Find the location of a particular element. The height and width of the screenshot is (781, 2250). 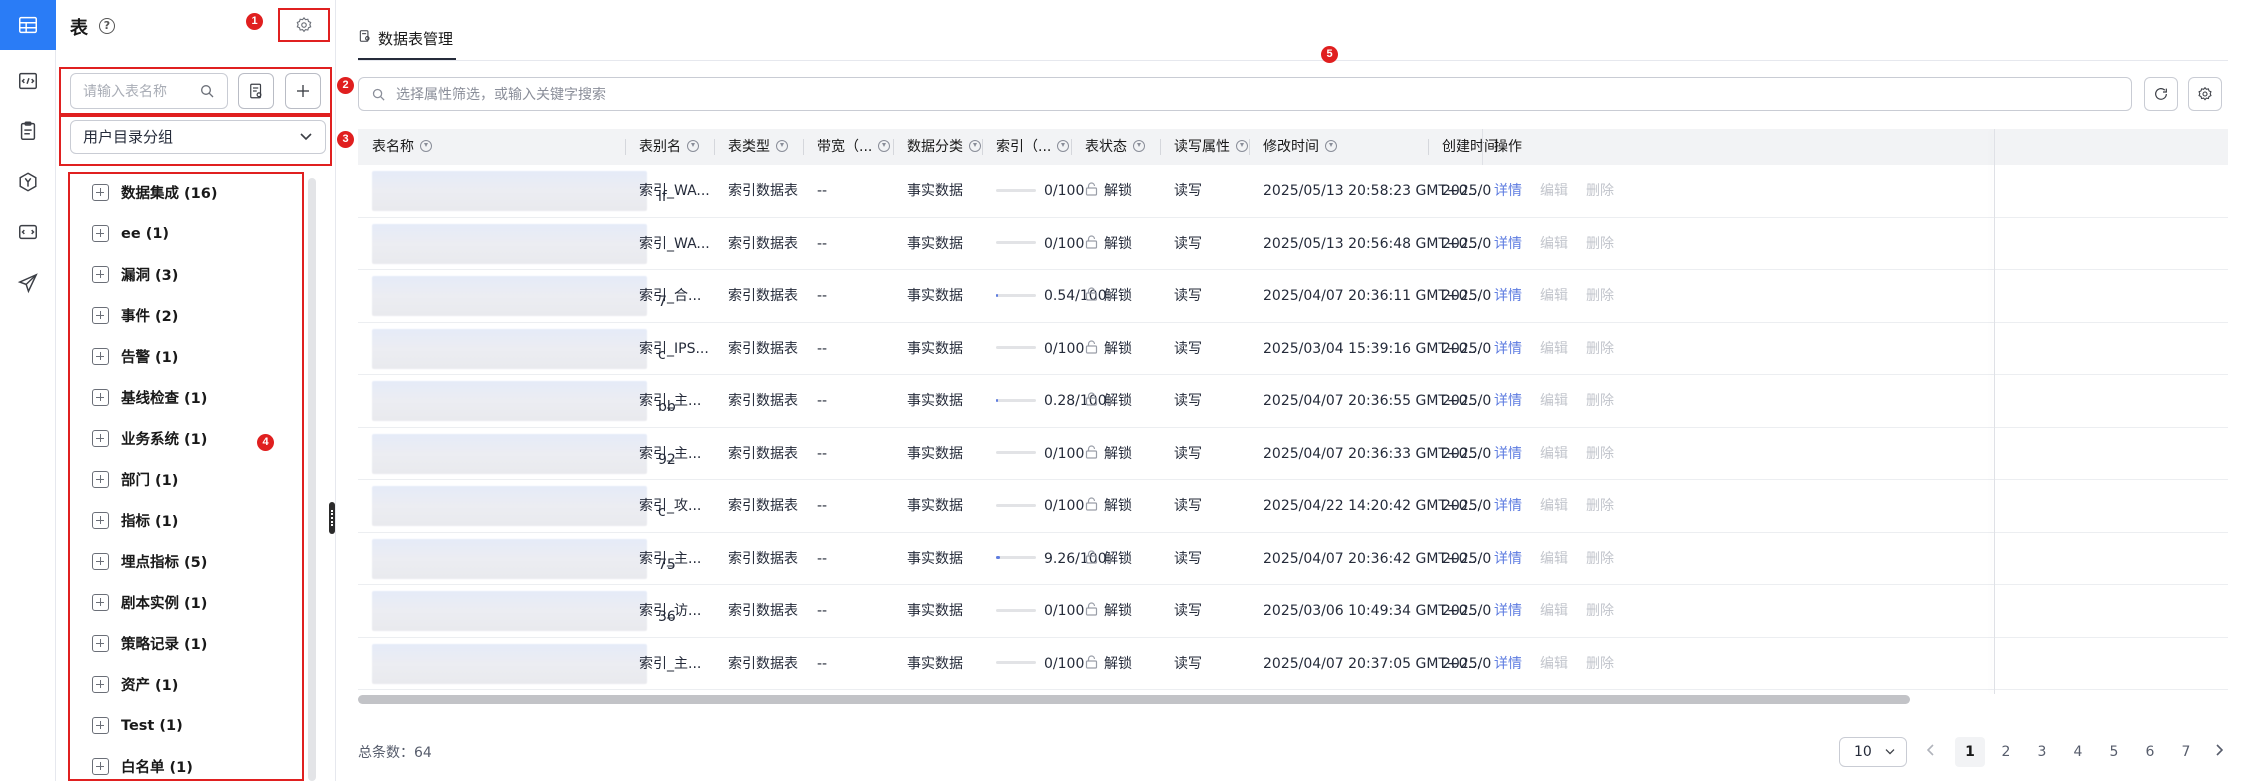

cell-table-name: c is located at coordinates (512, 349).